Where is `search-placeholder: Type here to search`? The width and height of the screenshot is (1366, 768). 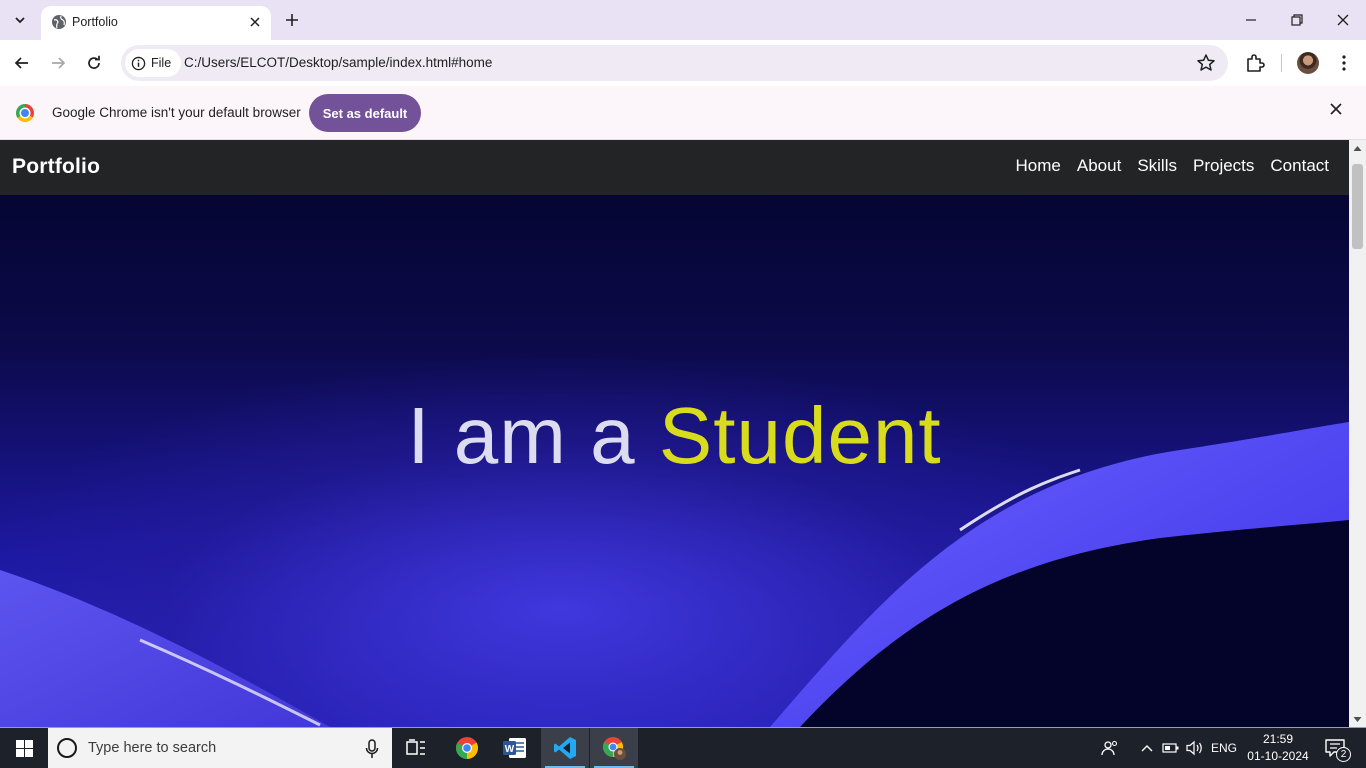 search-placeholder: Type here to search is located at coordinates (152, 748).